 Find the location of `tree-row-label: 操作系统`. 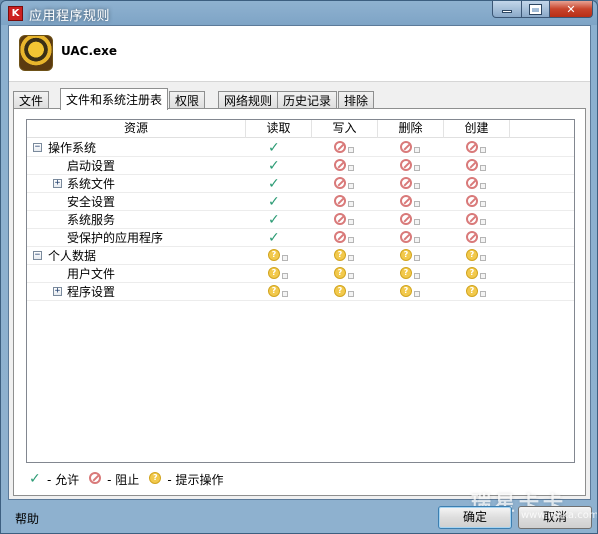

tree-row-label: 操作系统 is located at coordinates (72, 148).